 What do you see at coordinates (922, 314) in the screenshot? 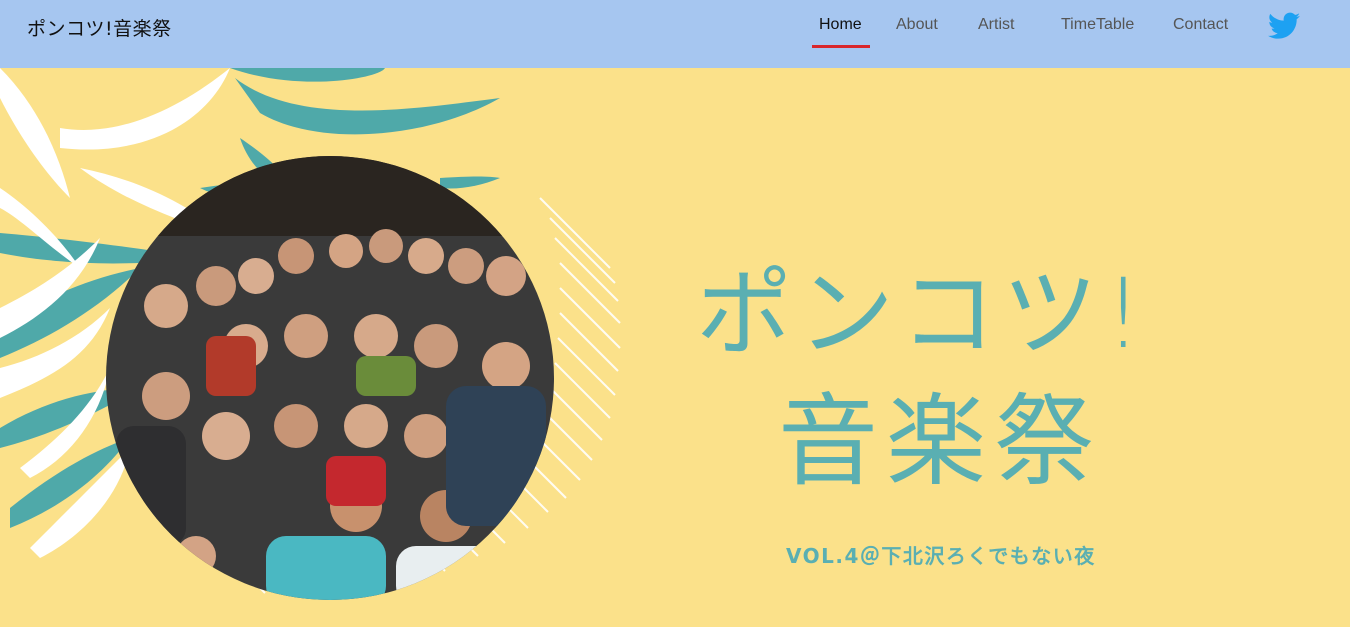
I see `hero-title-line1: ポンコツ!` at bounding box center [922, 314].